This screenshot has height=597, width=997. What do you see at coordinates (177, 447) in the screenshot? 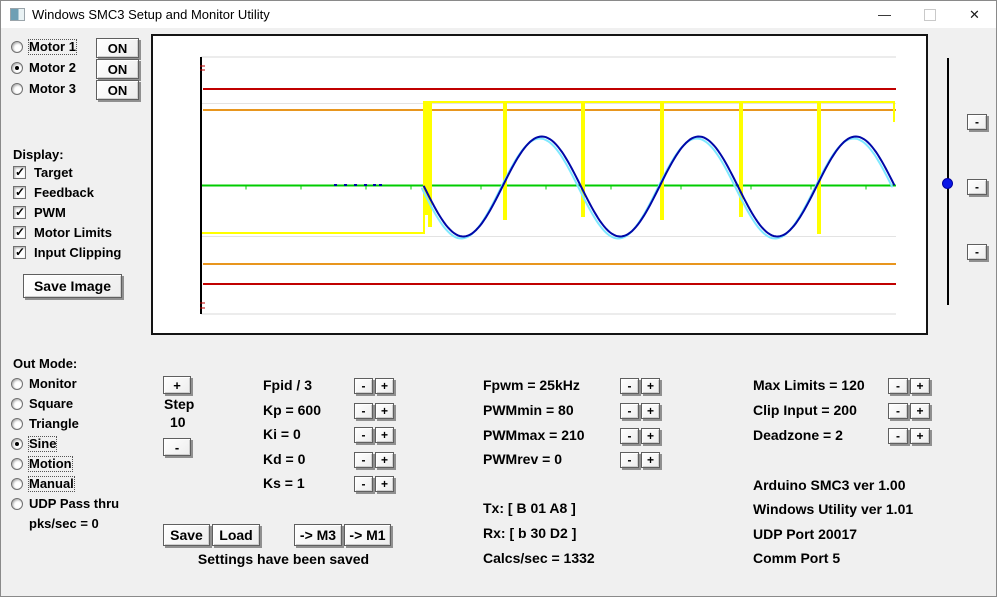
I see `step-minus-button: -` at bounding box center [177, 447].